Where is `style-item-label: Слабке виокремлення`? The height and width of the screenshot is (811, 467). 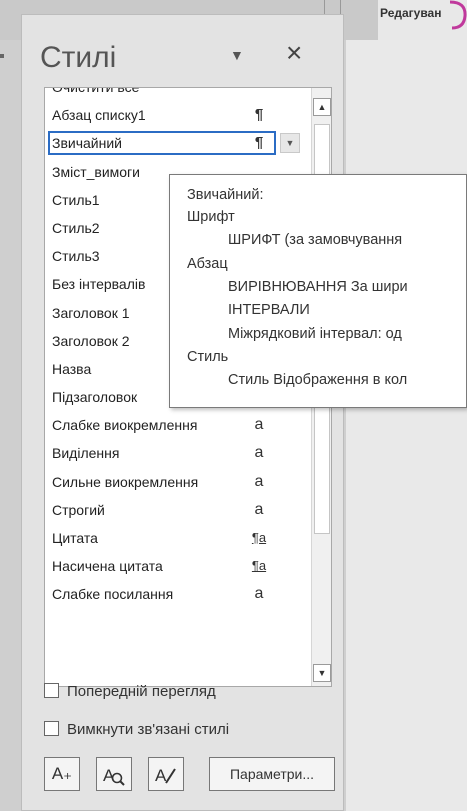
style-item-label: Слабке виокремлення is located at coordinates (125, 425).